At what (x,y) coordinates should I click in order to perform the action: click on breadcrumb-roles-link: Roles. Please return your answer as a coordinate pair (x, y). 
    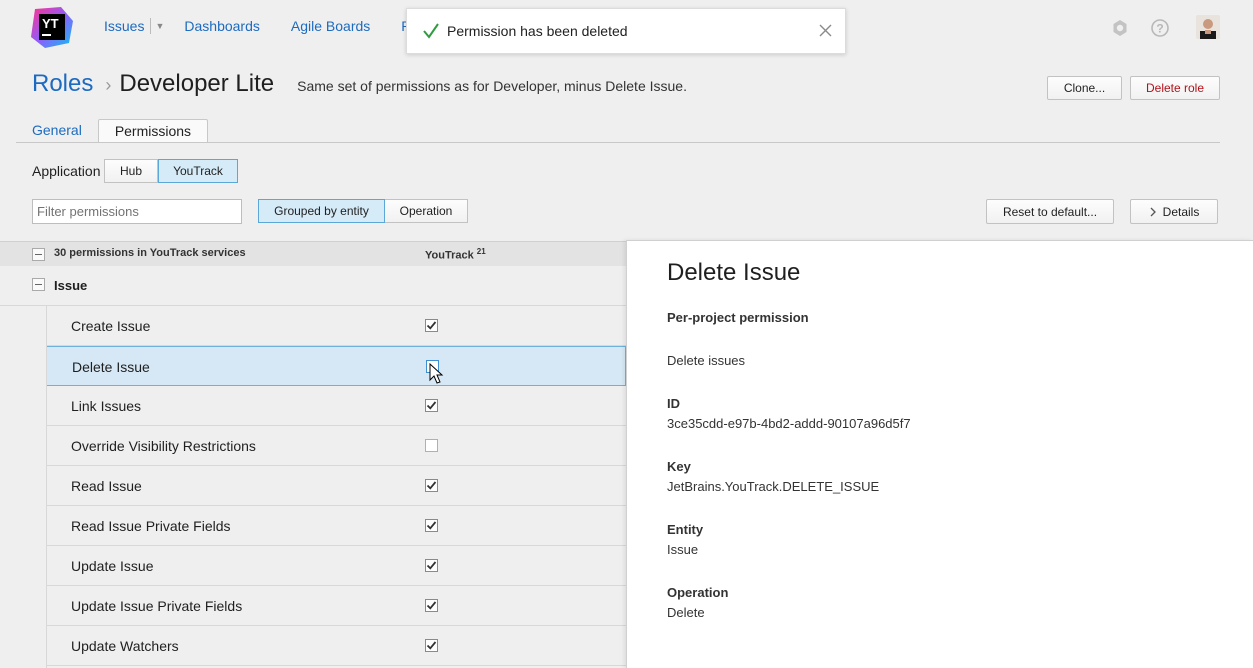
    Looking at the image, I should click on (62, 84).